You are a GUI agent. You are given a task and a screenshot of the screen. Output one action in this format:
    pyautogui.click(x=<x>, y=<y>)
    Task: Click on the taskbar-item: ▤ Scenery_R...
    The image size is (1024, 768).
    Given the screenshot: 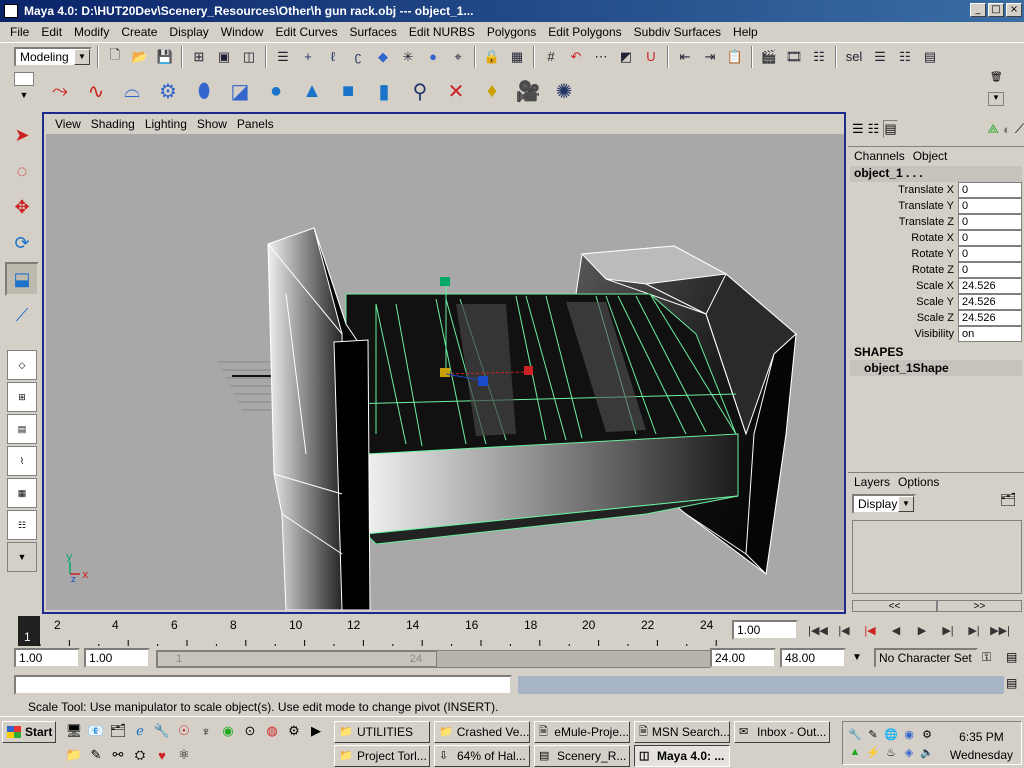 What is the action you would take?
    pyautogui.click(x=582, y=756)
    